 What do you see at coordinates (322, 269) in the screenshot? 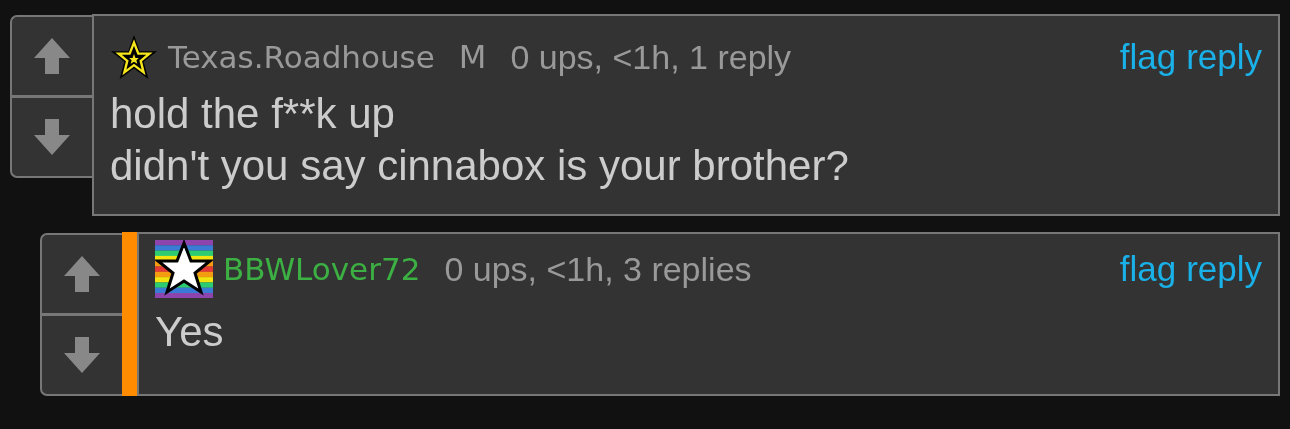
I see `username: BBWLover72` at bounding box center [322, 269].